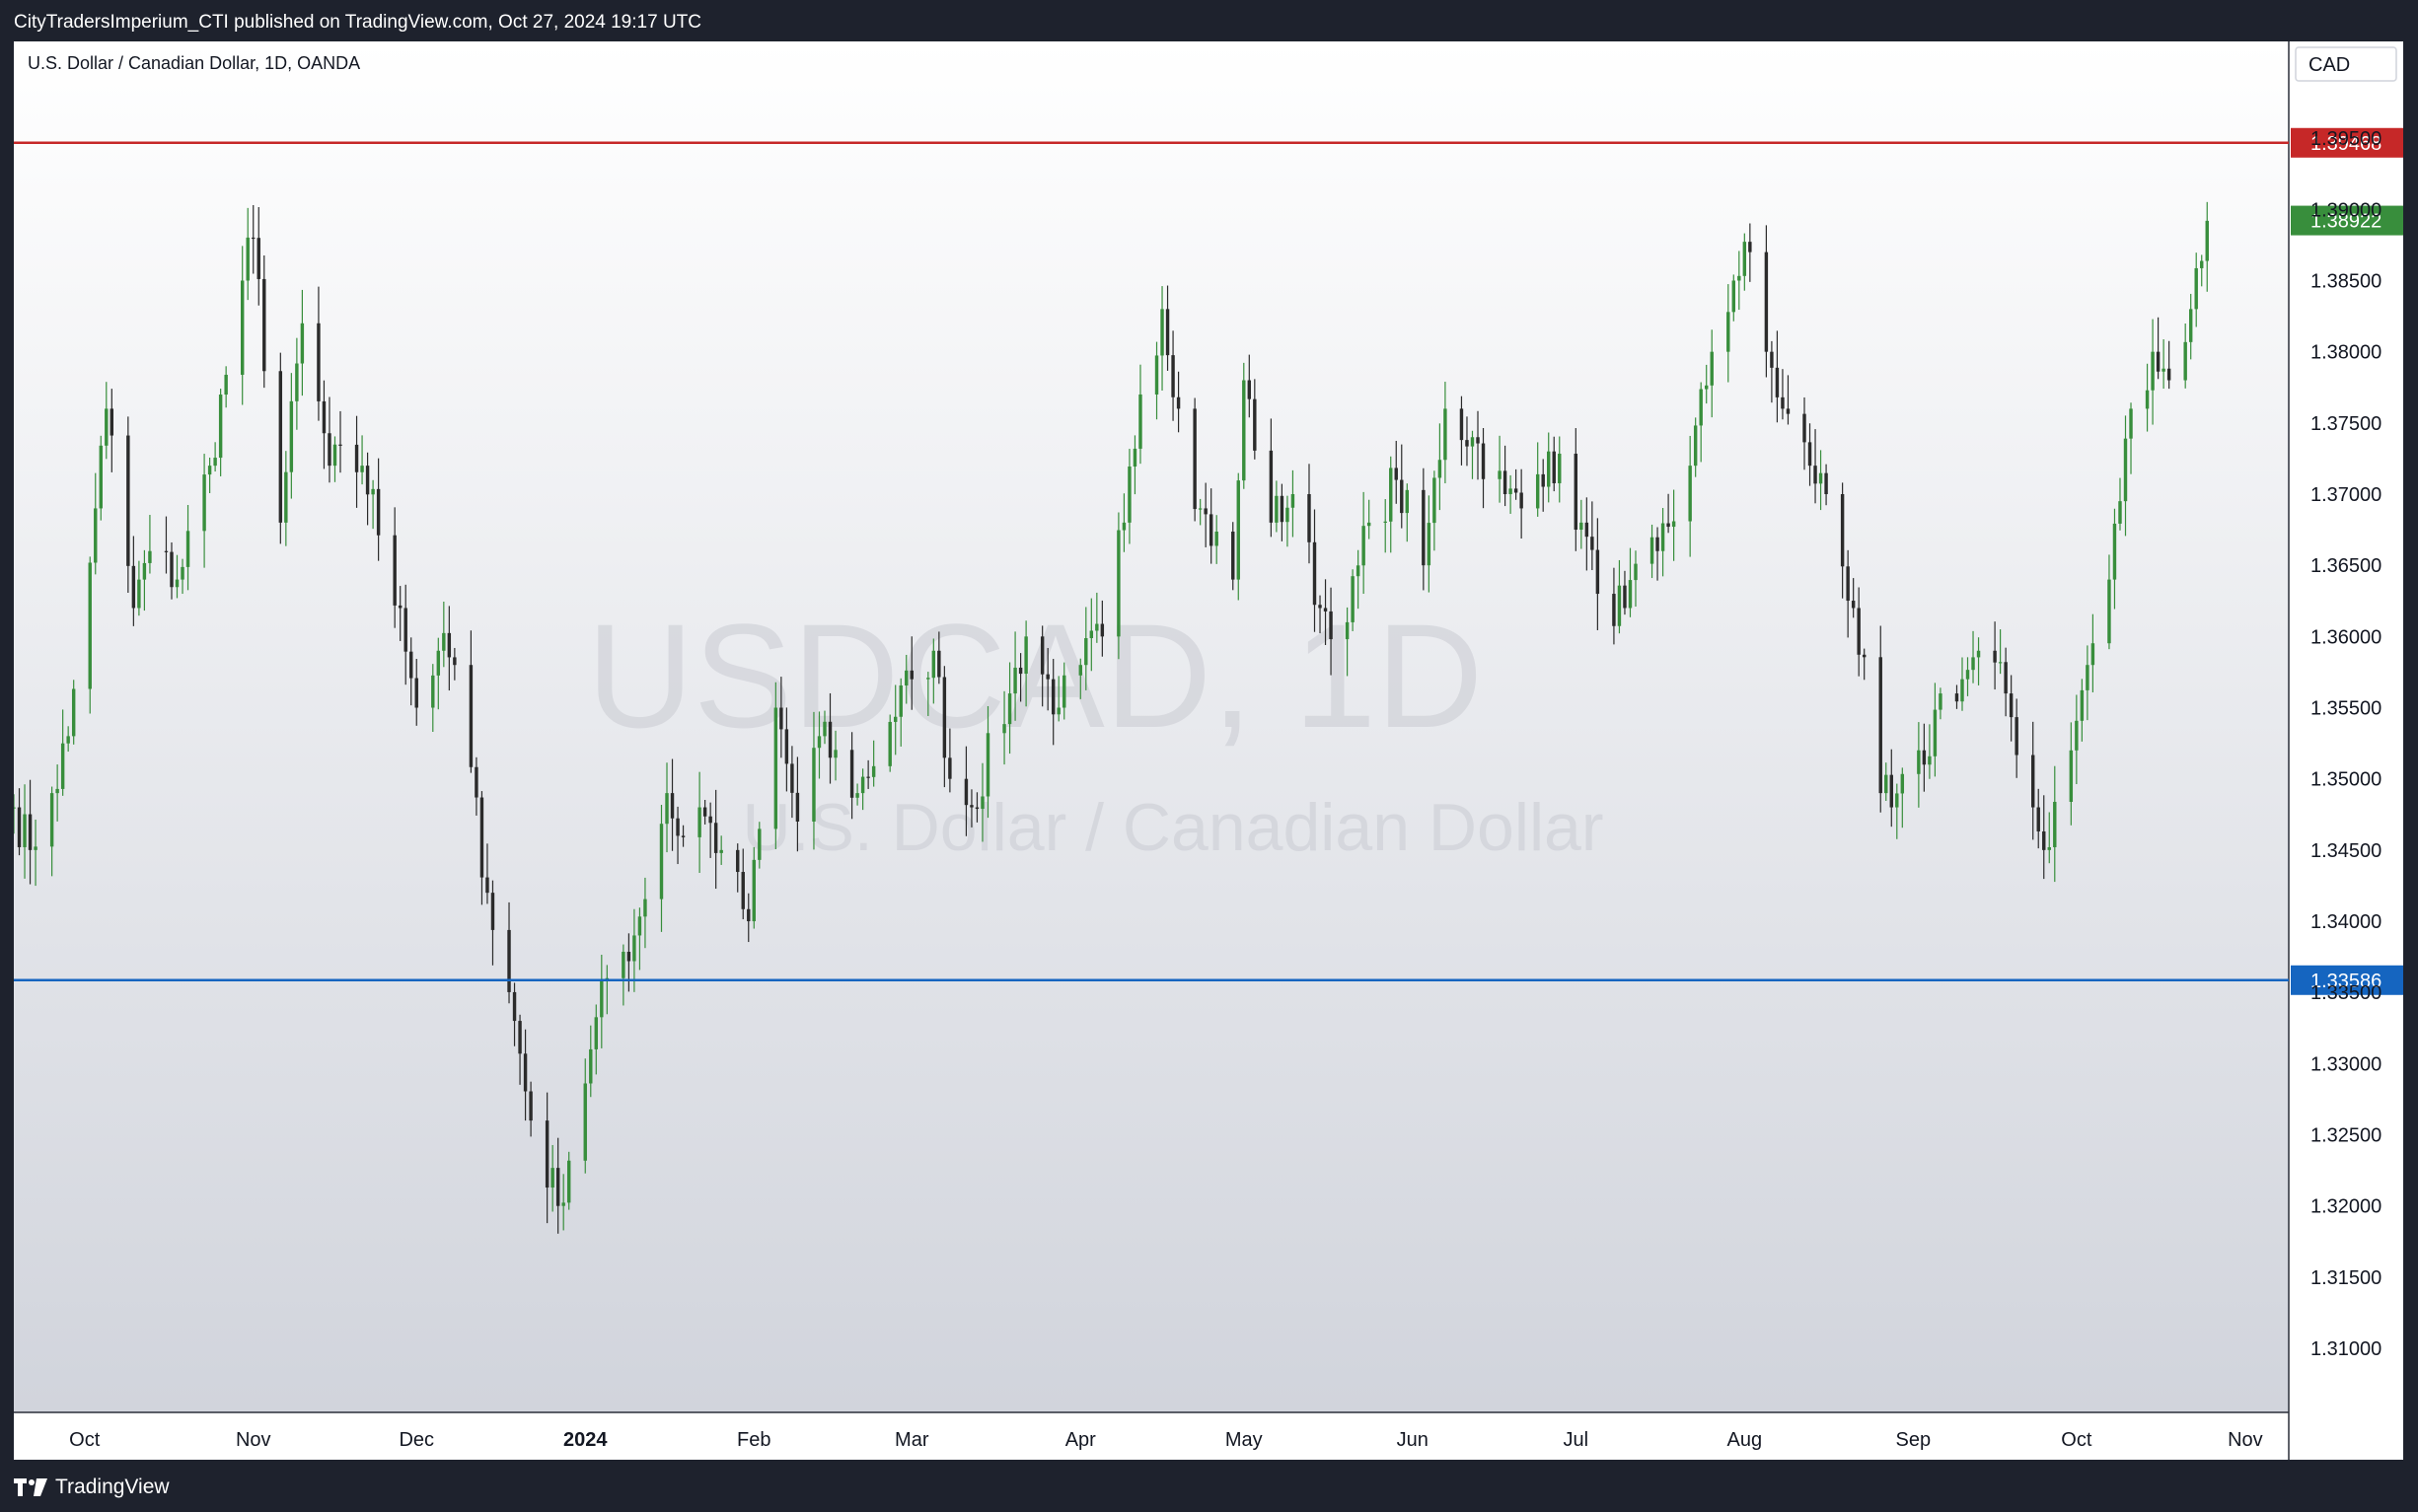  I want to click on watermark-name: U.S. Dollar / Canadian Dollar, so click(1172, 827).